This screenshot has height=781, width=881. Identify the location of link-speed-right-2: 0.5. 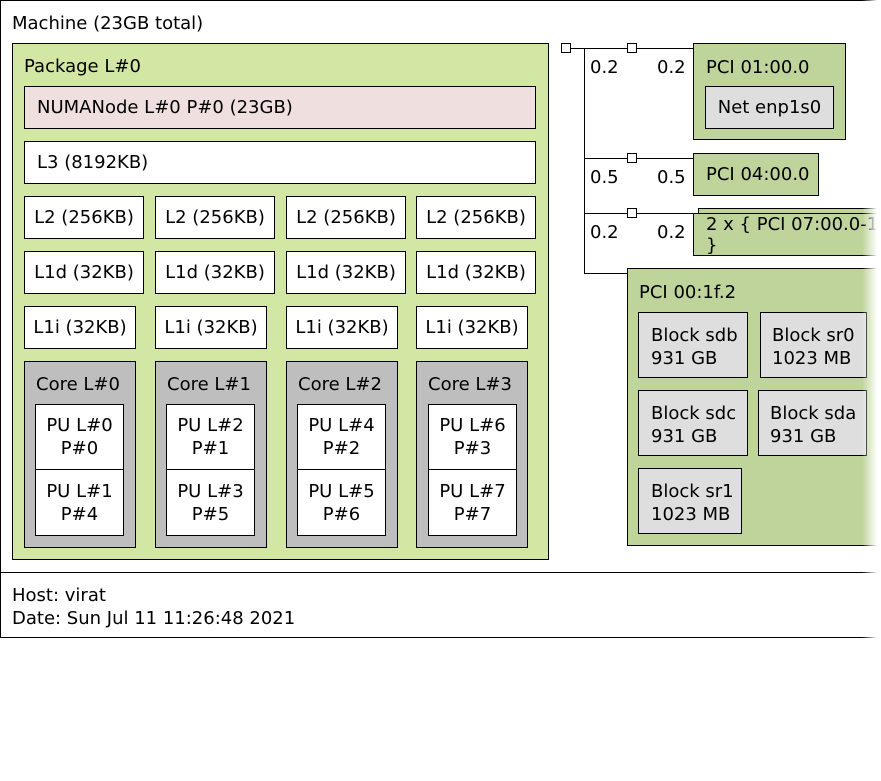
(671, 177).